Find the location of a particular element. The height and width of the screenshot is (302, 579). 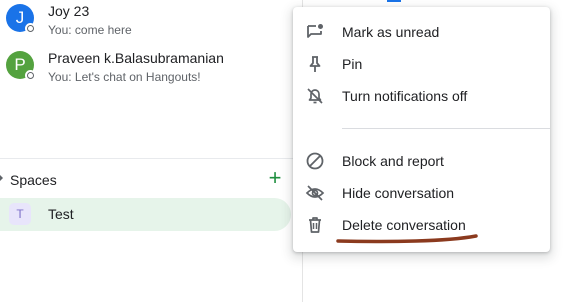

hide-icon is located at coordinates (315, 193).